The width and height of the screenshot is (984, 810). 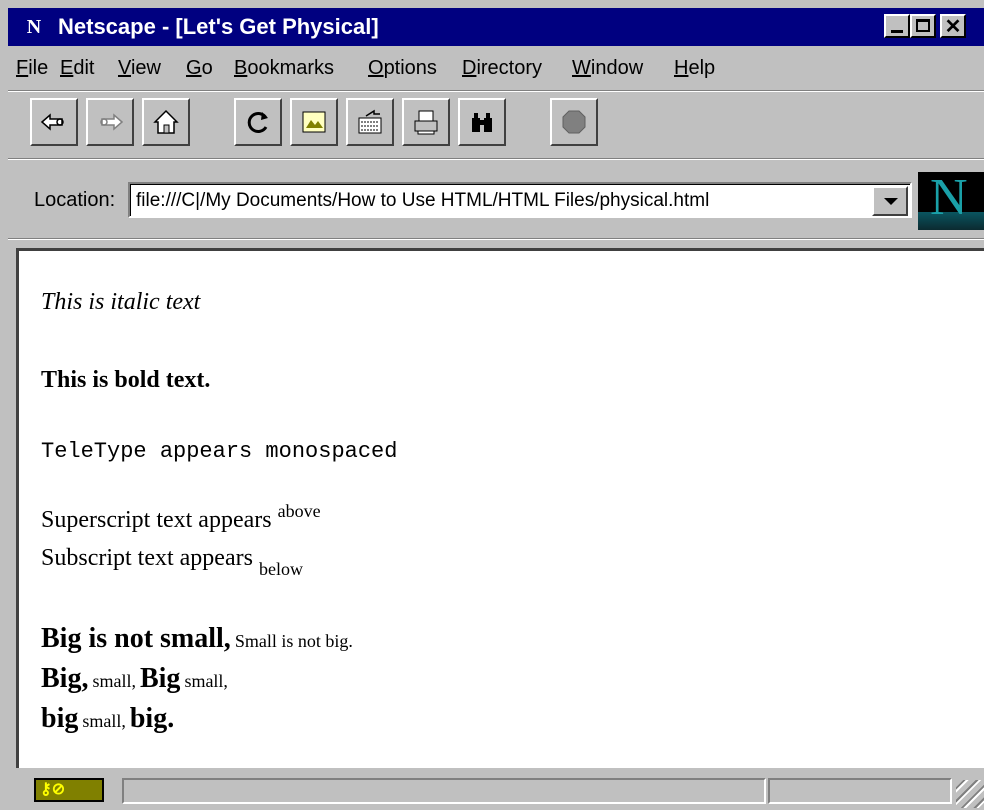 I want to click on menu-window: Window, so click(x=607, y=68).